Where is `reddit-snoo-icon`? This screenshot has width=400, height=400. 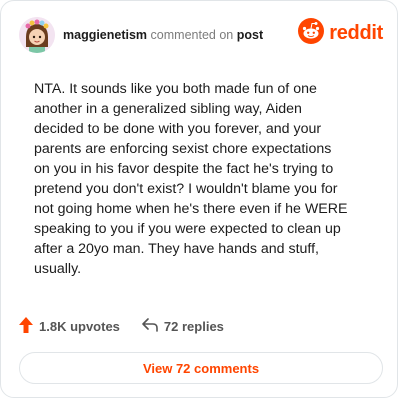
reddit-snoo-icon is located at coordinates (311, 33).